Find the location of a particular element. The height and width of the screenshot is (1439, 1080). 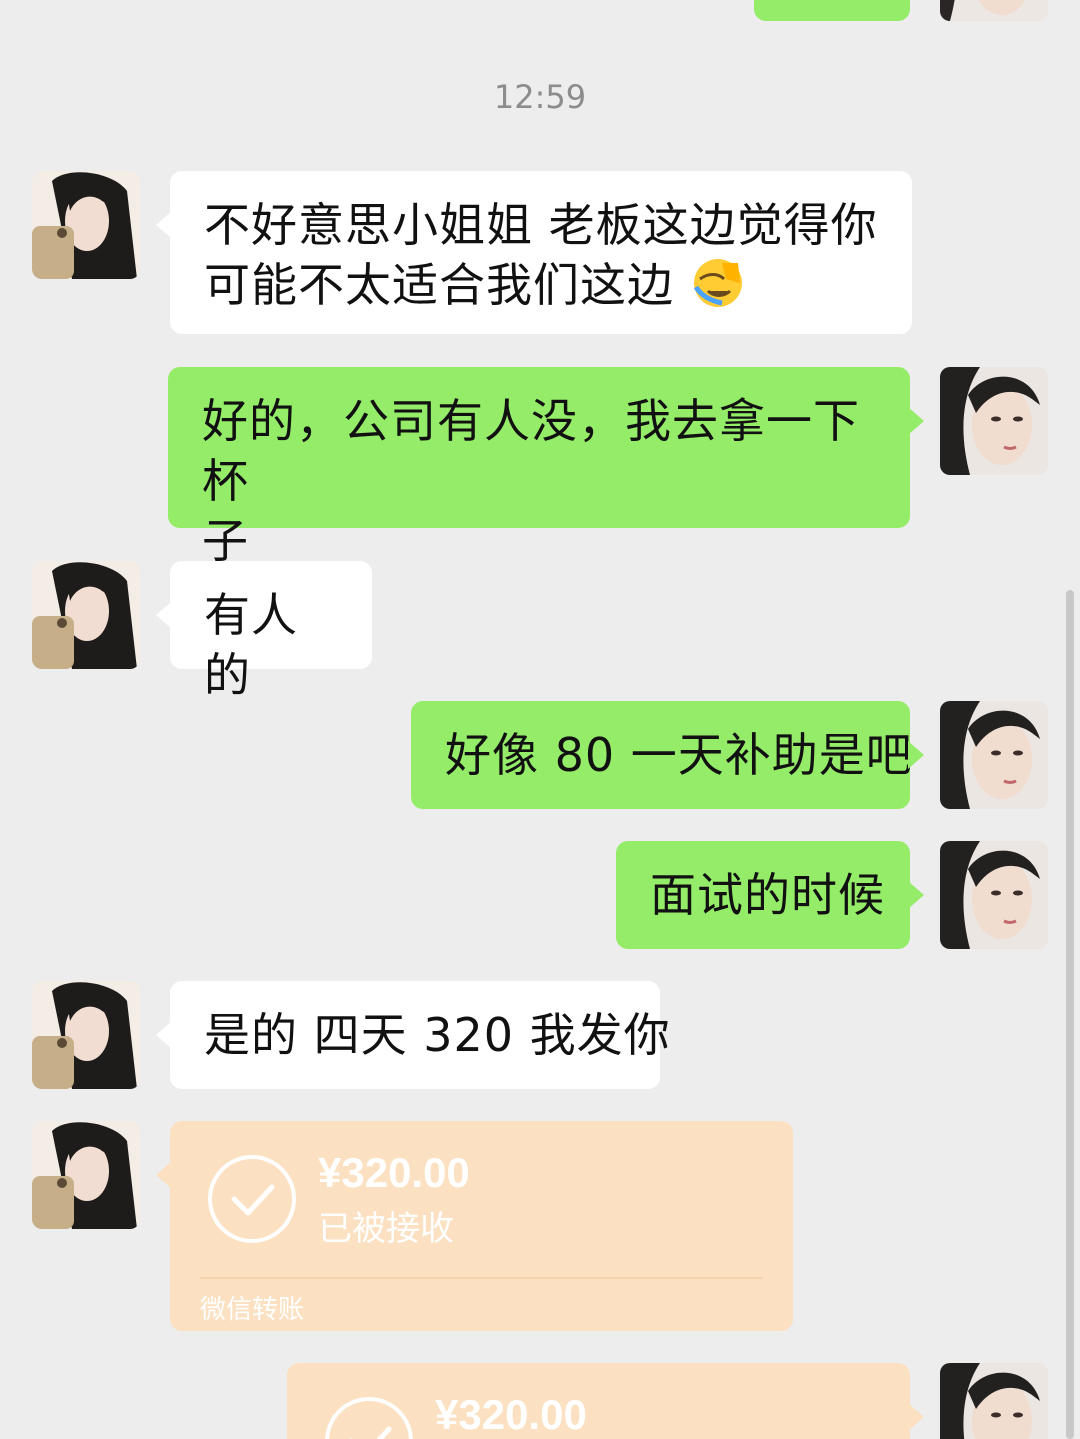

incoming-message-bubble: 有人的 is located at coordinates (264, 631).